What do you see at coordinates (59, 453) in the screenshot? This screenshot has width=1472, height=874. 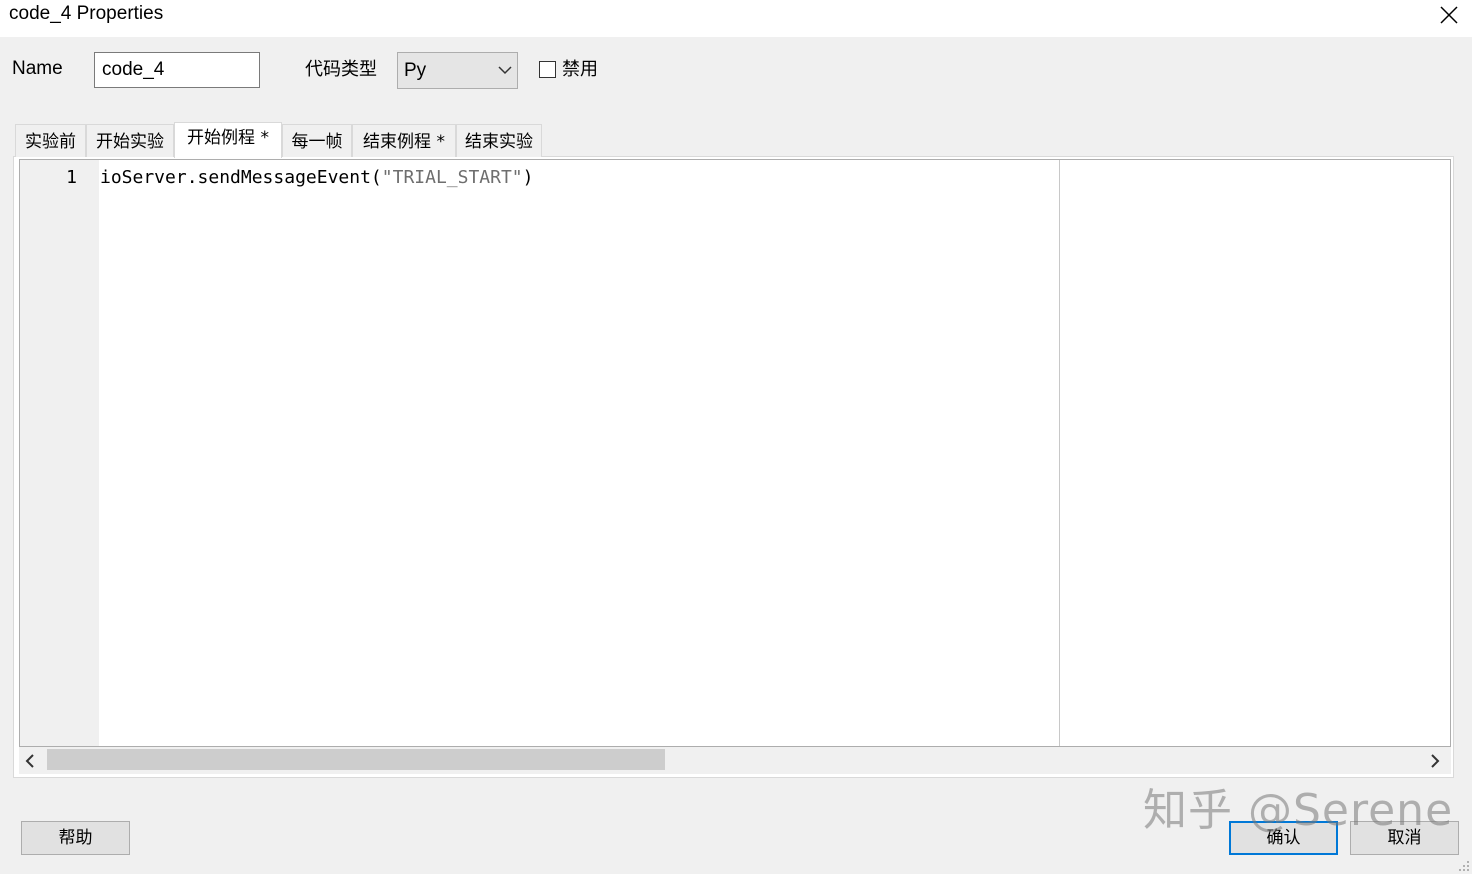 I see `line-number-gutter: 1` at bounding box center [59, 453].